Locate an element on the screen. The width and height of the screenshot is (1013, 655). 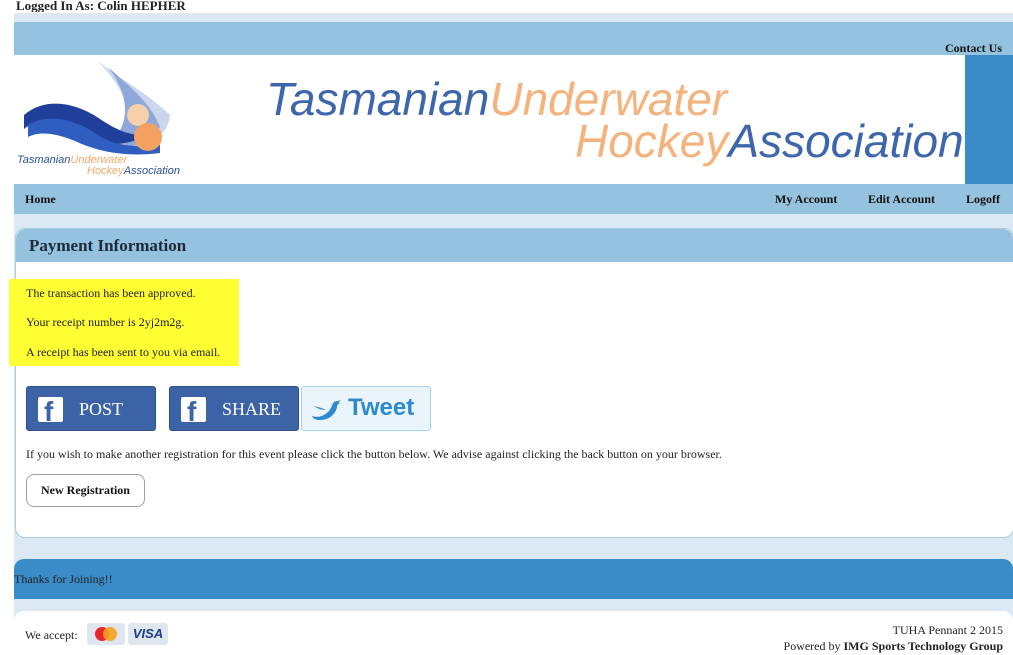
logo-word-association: Association is located at coordinates (151, 171).